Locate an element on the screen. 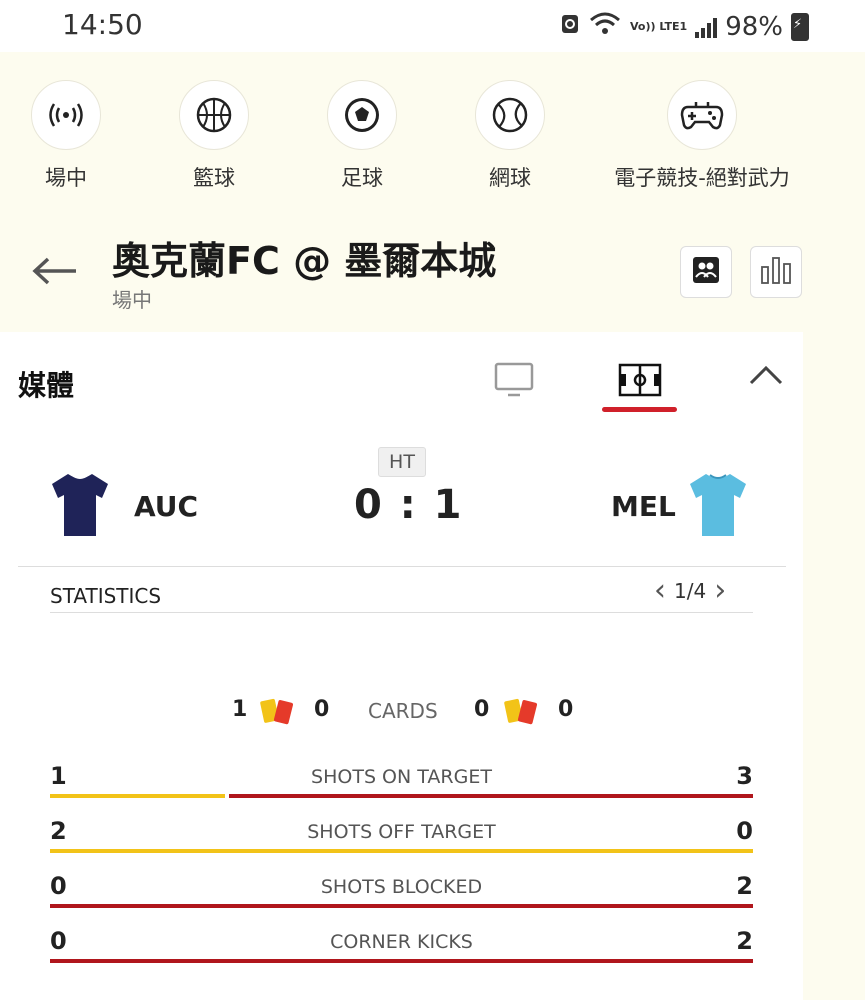  category-label: 籃球 is located at coordinates (214, 178).